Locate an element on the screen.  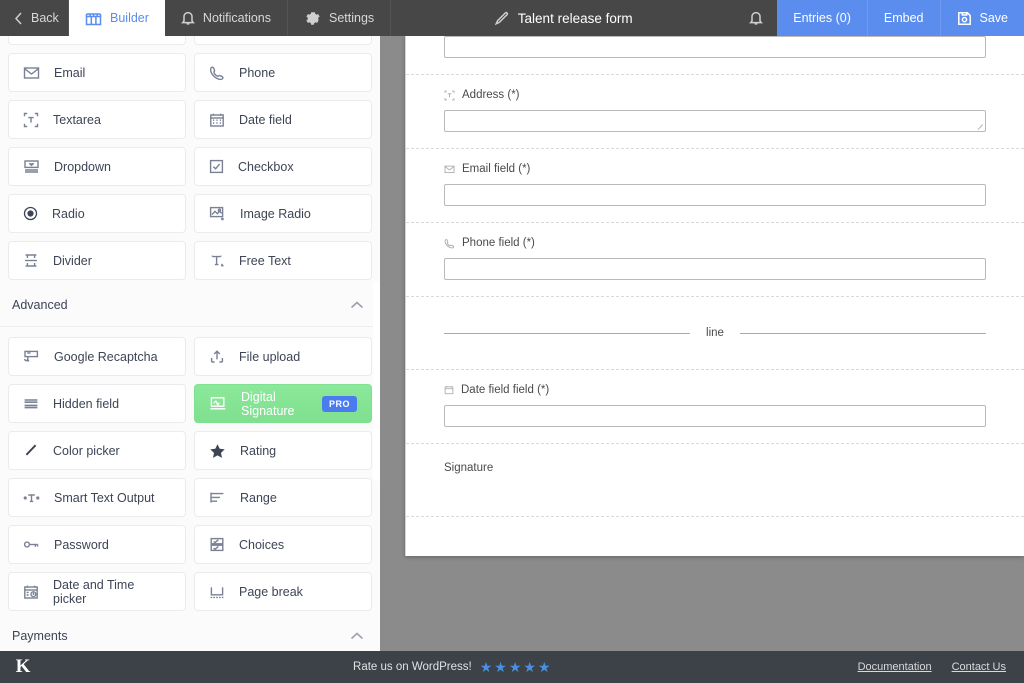
field-card-textarea: Textarea is located at coordinates (97, 119).